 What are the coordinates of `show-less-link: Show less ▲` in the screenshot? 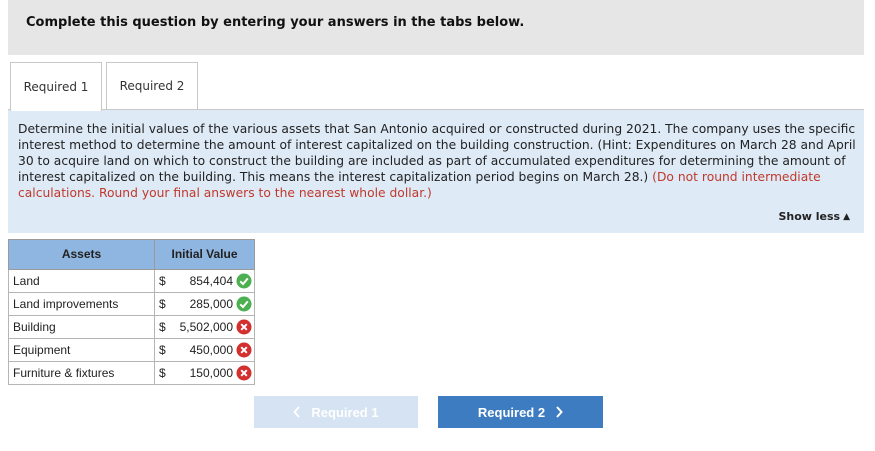 It's located at (814, 216).